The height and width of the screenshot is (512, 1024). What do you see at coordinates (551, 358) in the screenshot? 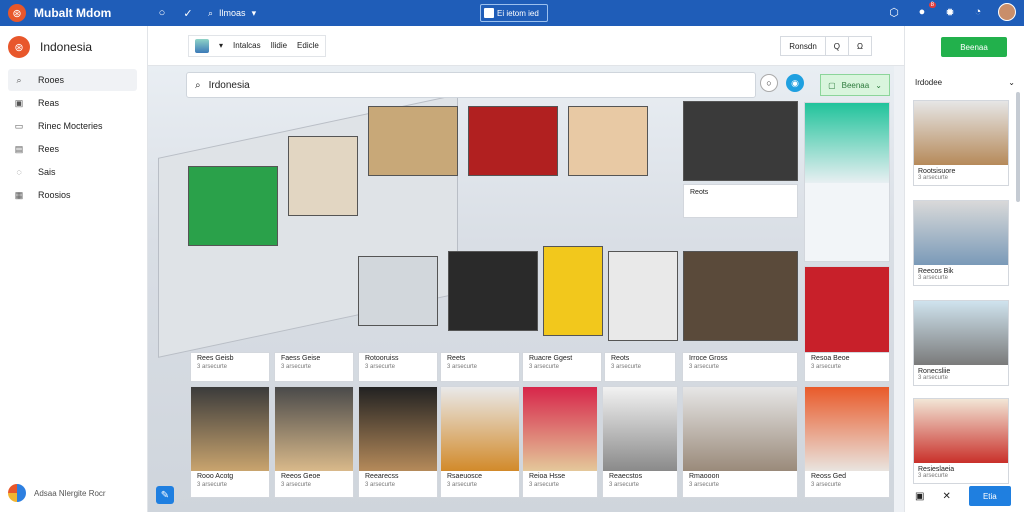
I see `card-title: Ruacre Ggest` at bounding box center [551, 358].